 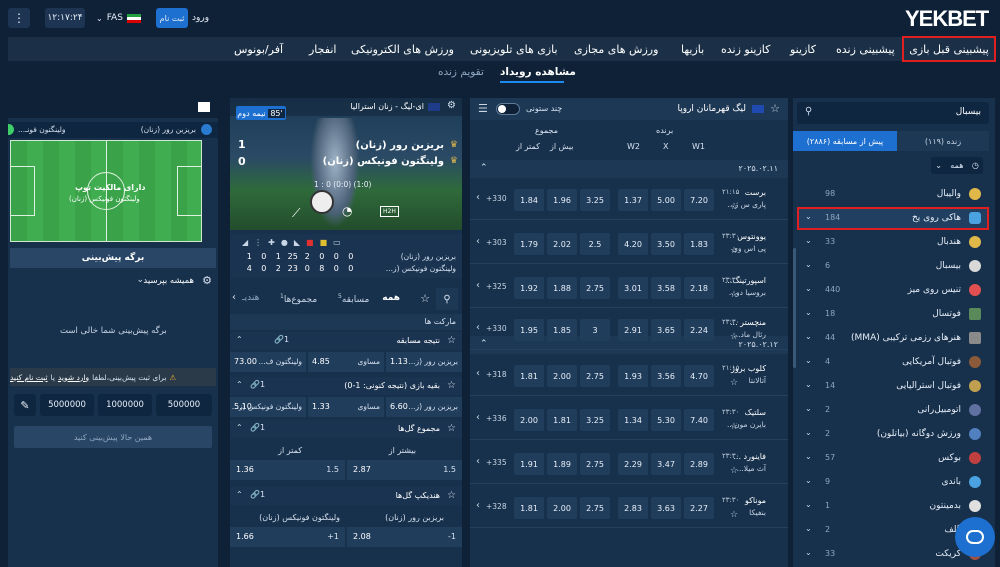 I want to click on market-header: ☆ بقیه بازی (نتیجه کنونی: 1-0) 🔗1 ⌃, so click(x=346, y=386).